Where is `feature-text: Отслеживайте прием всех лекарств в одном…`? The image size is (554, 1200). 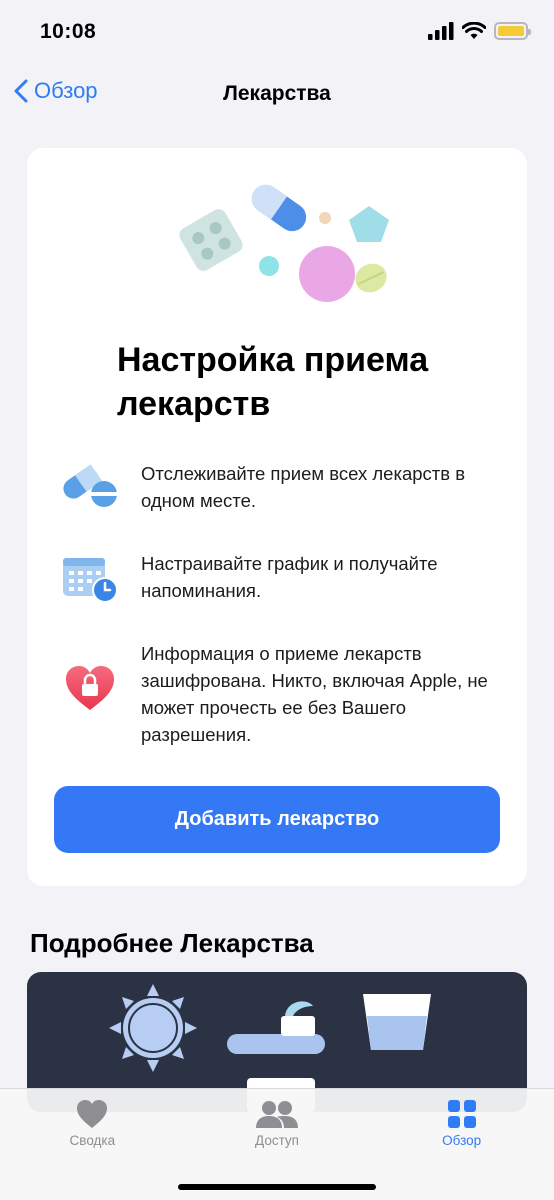
feature-text: Отслеживайте прием всех лекарств в одном… is located at coordinates (303, 487).